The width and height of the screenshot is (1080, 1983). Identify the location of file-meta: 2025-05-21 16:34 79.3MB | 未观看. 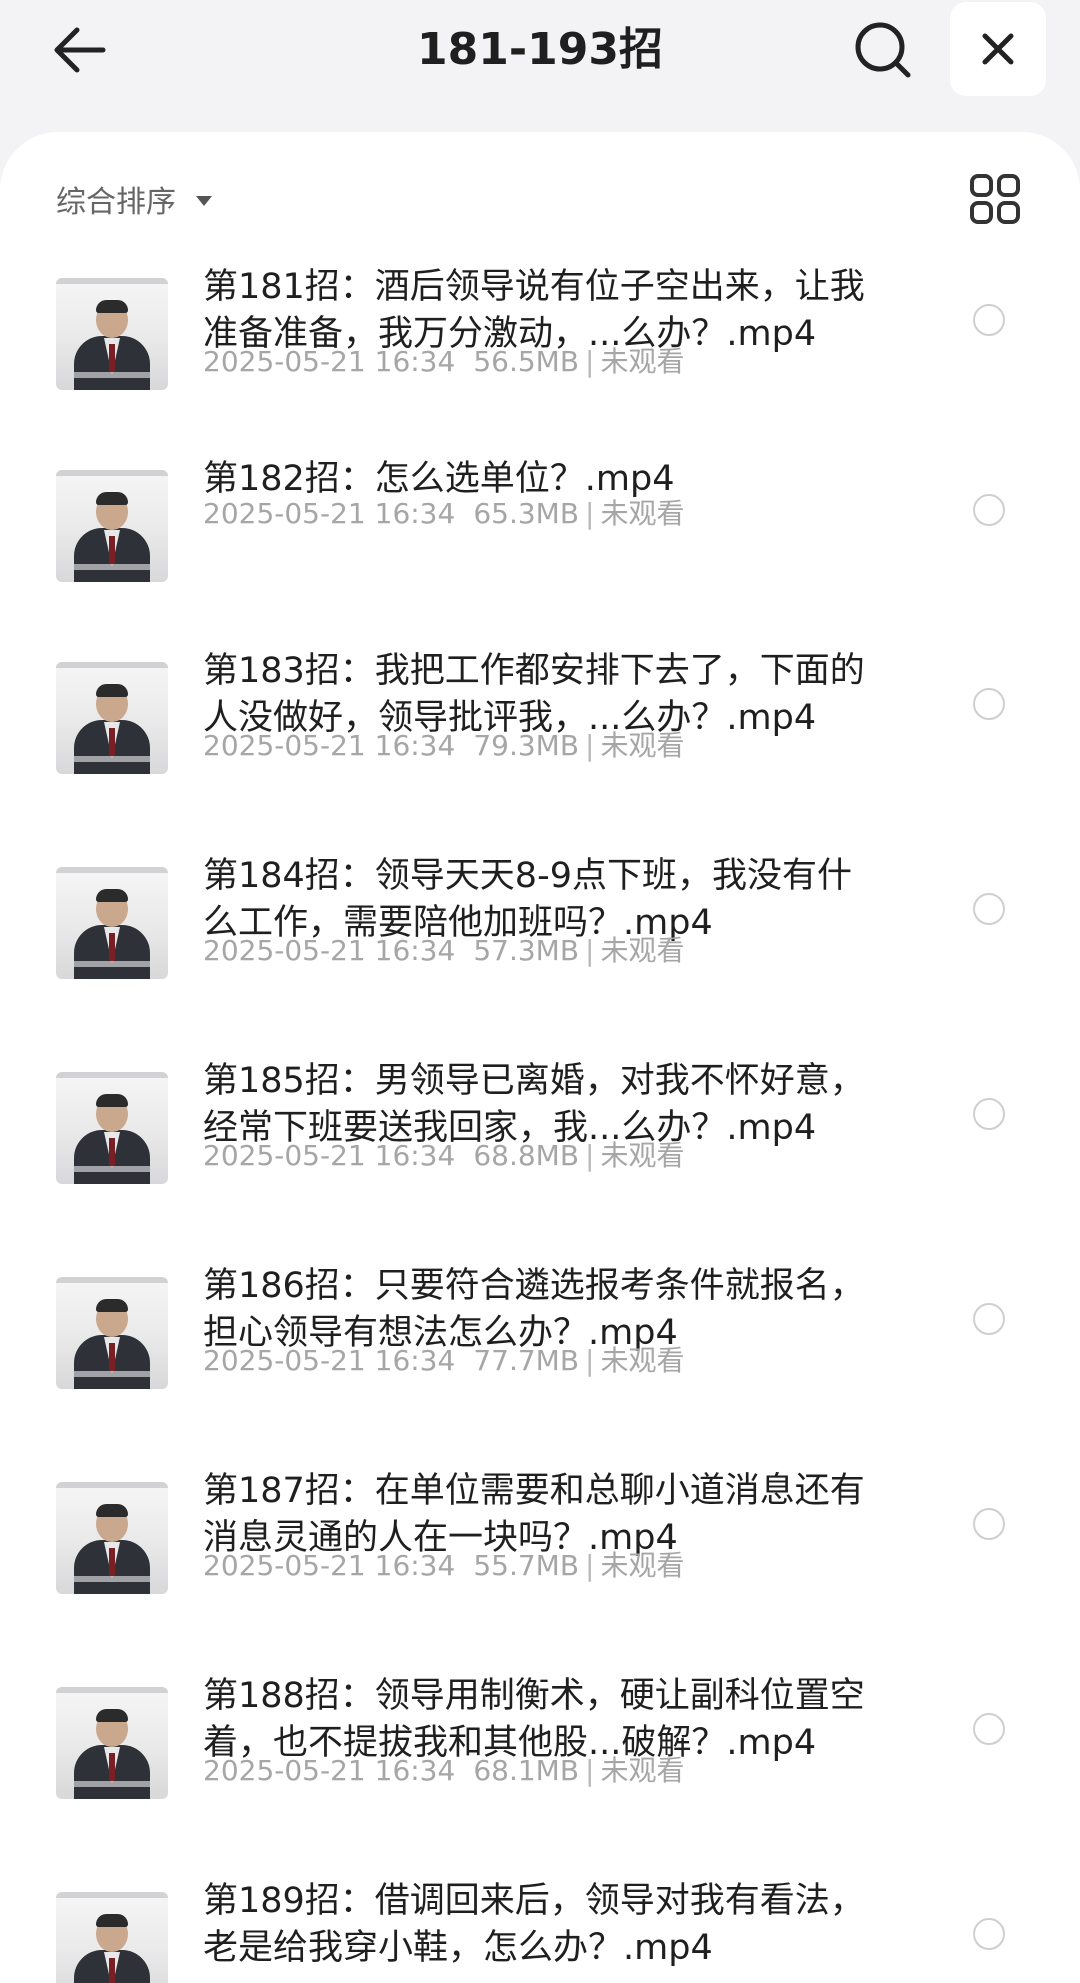
(444, 746).